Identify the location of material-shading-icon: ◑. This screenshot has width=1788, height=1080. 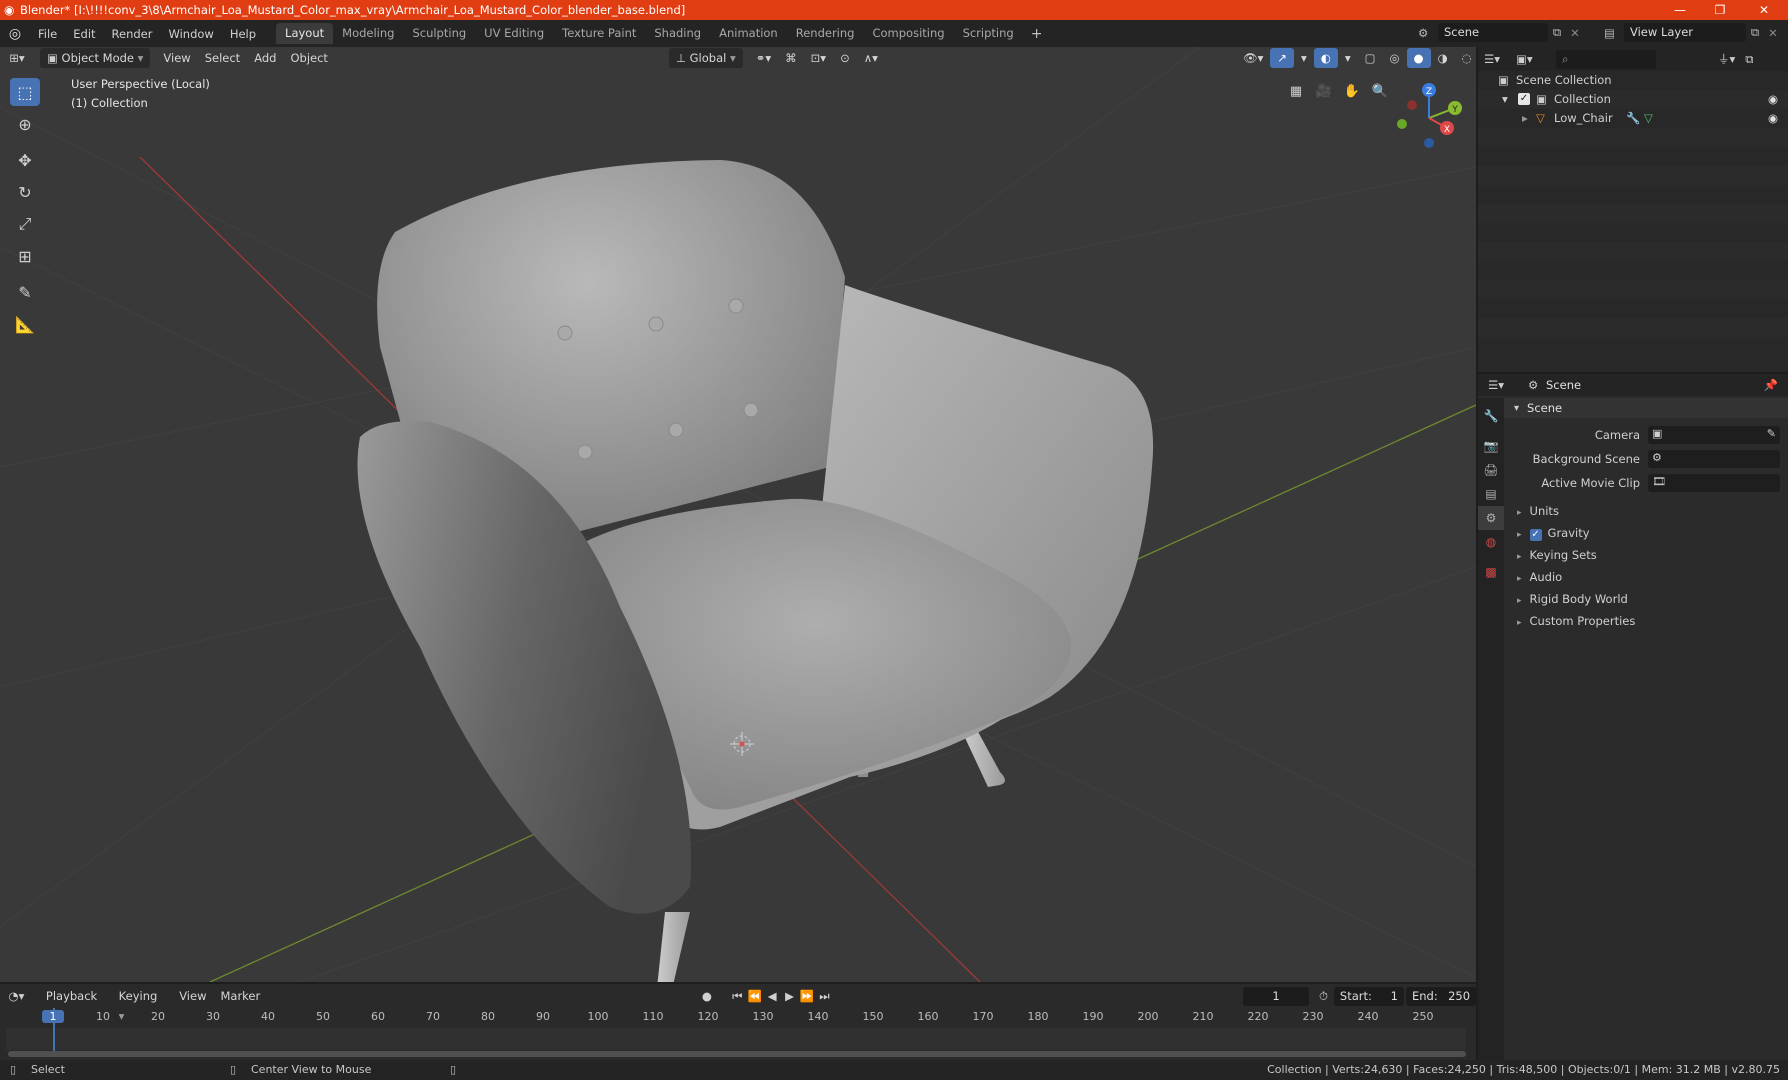
(1443, 58).